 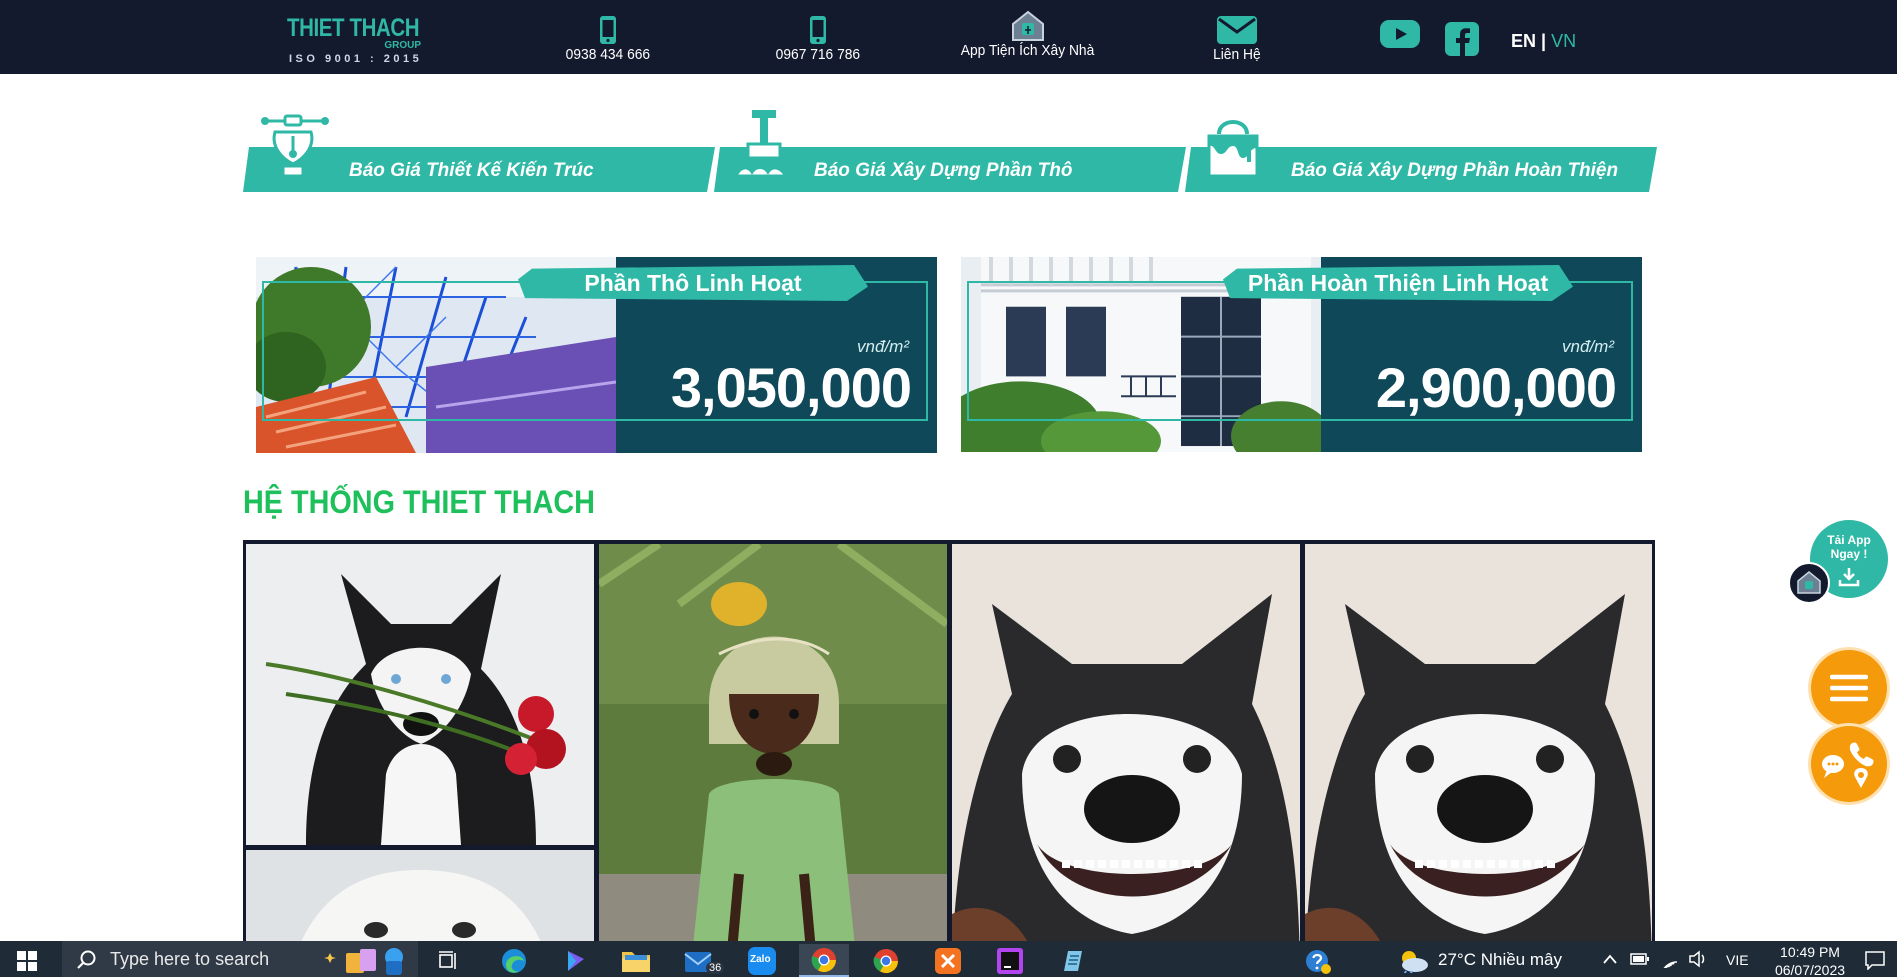 What do you see at coordinates (818, 37) in the screenshot?
I see `phone-link-2: 0967 716 786` at bounding box center [818, 37].